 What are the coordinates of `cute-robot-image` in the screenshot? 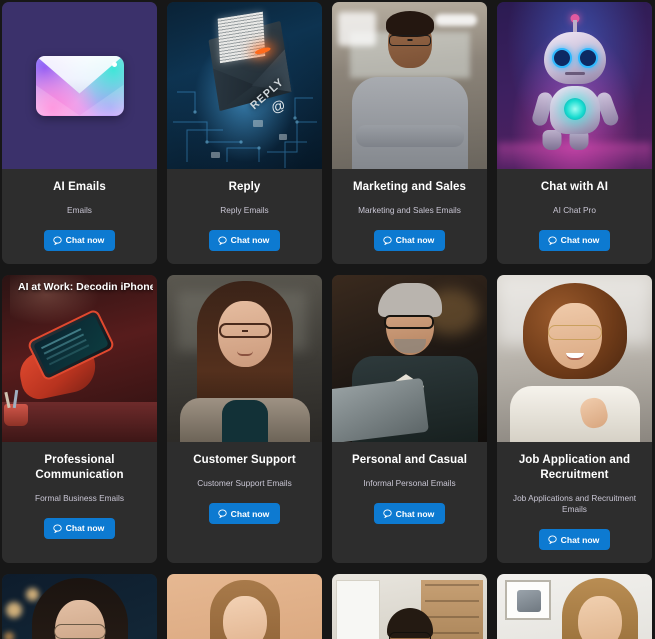 It's located at (574, 85).